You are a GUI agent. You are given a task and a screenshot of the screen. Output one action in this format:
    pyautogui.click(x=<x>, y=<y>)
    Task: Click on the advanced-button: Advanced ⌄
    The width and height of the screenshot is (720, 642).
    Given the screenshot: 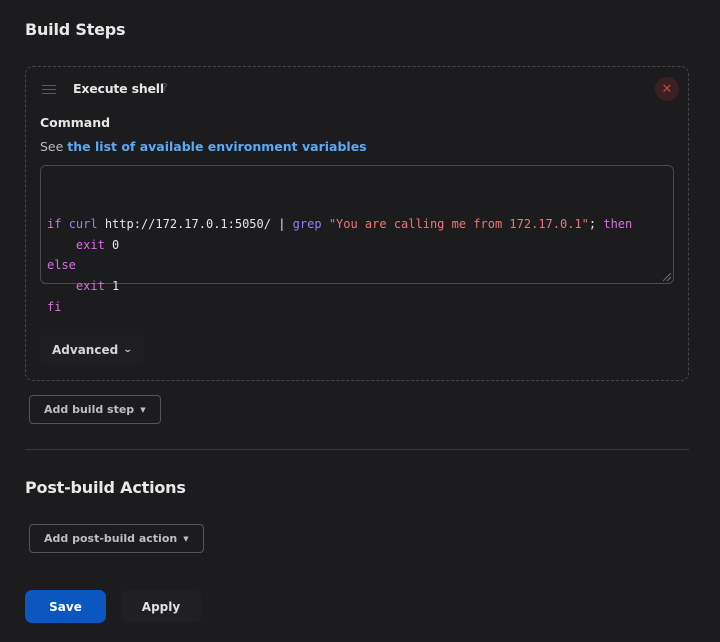 What is the action you would take?
    pyautogui.click(x=92, y=350)
    